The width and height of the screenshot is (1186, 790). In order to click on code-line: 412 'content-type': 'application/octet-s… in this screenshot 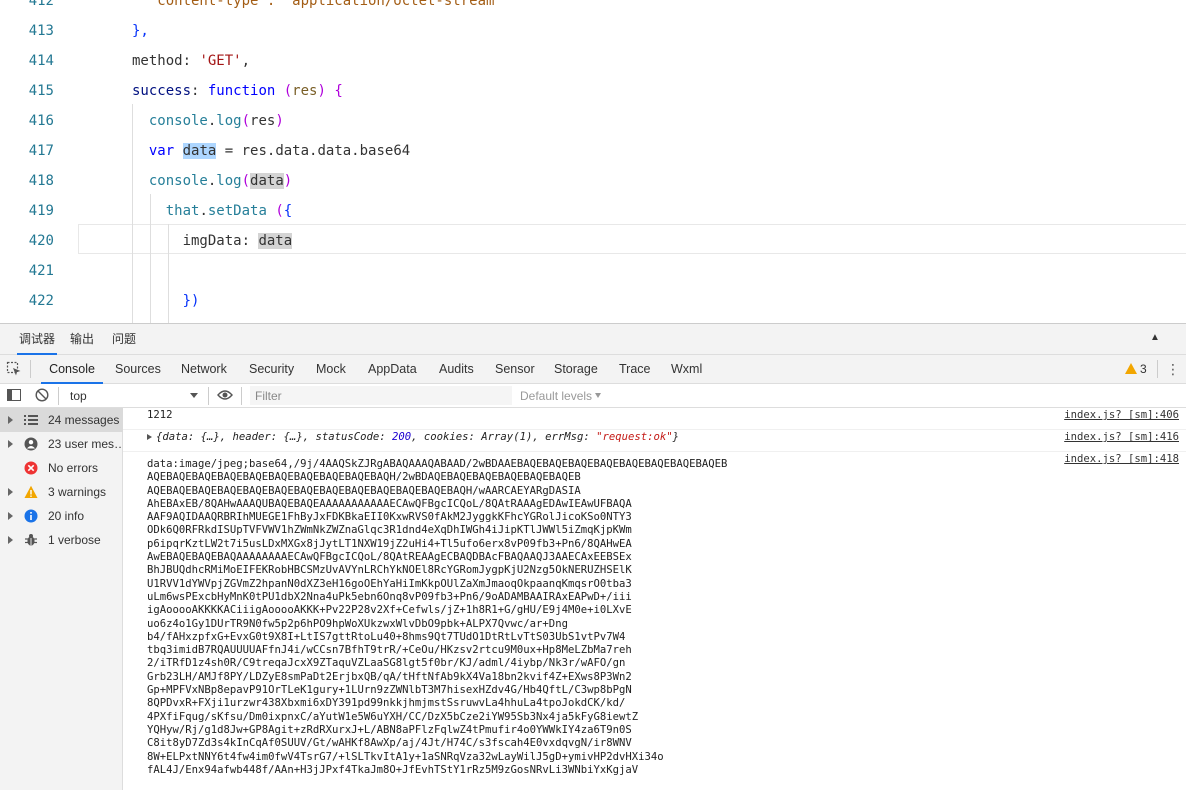, I will do `click(593, 8)`.